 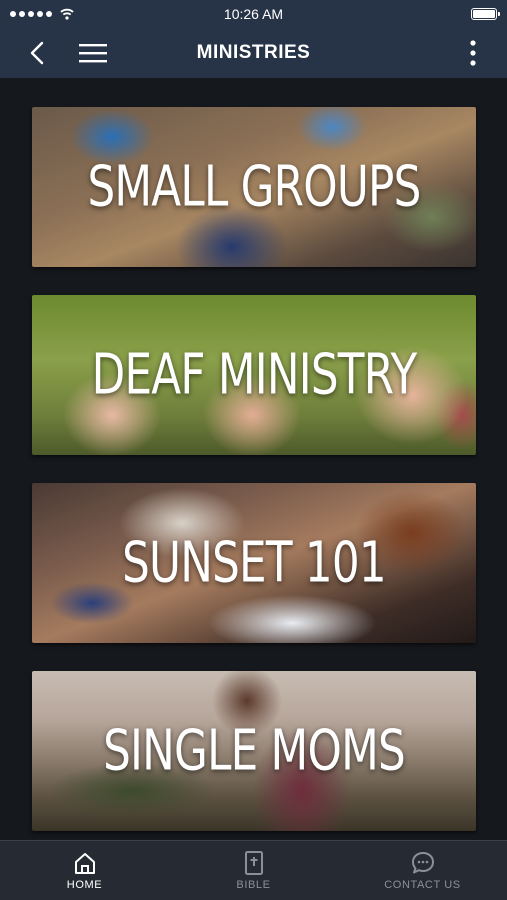 What do you see at coordinates (84, 863) in the screenshot?
I see `home-icon` at bounding box center [84, 863].